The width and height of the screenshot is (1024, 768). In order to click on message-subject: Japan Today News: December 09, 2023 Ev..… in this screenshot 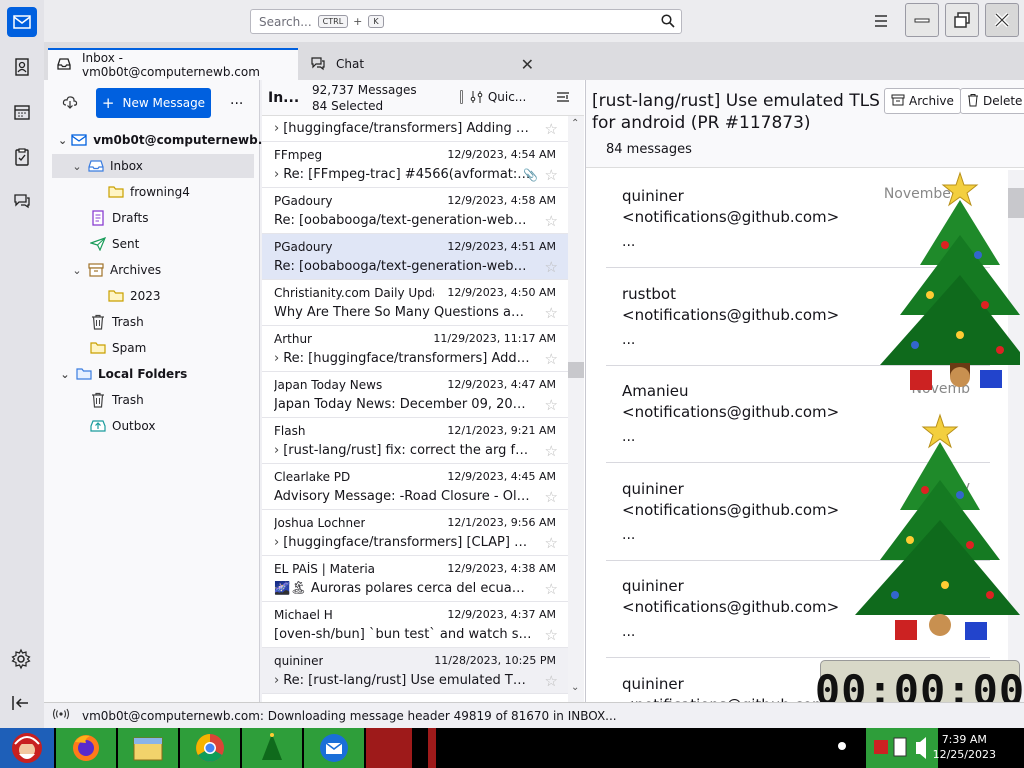, I will do `click(403, 404)`.